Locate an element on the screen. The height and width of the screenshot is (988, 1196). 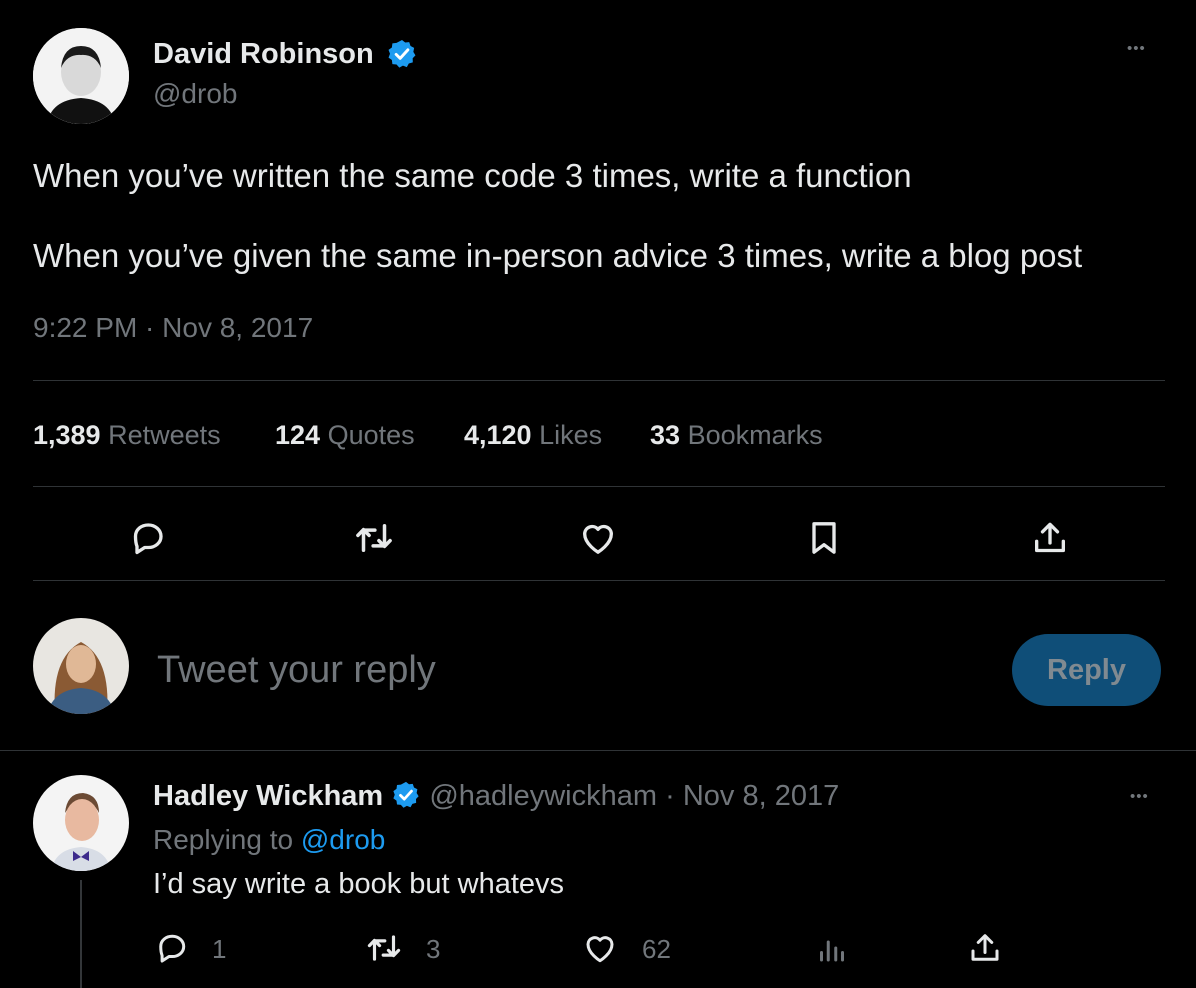
reply-date: Nov 8, 2017 is located at coordinates (761, 796).